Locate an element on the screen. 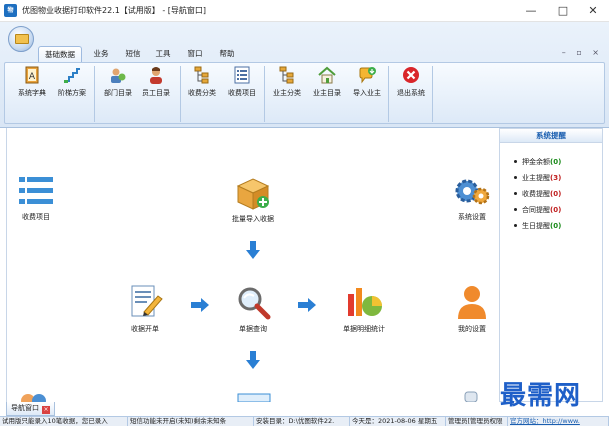 The width and height of the screenshot is (609, 426). fee-items-node: 收费项目 is located at coordinates (36, 198).